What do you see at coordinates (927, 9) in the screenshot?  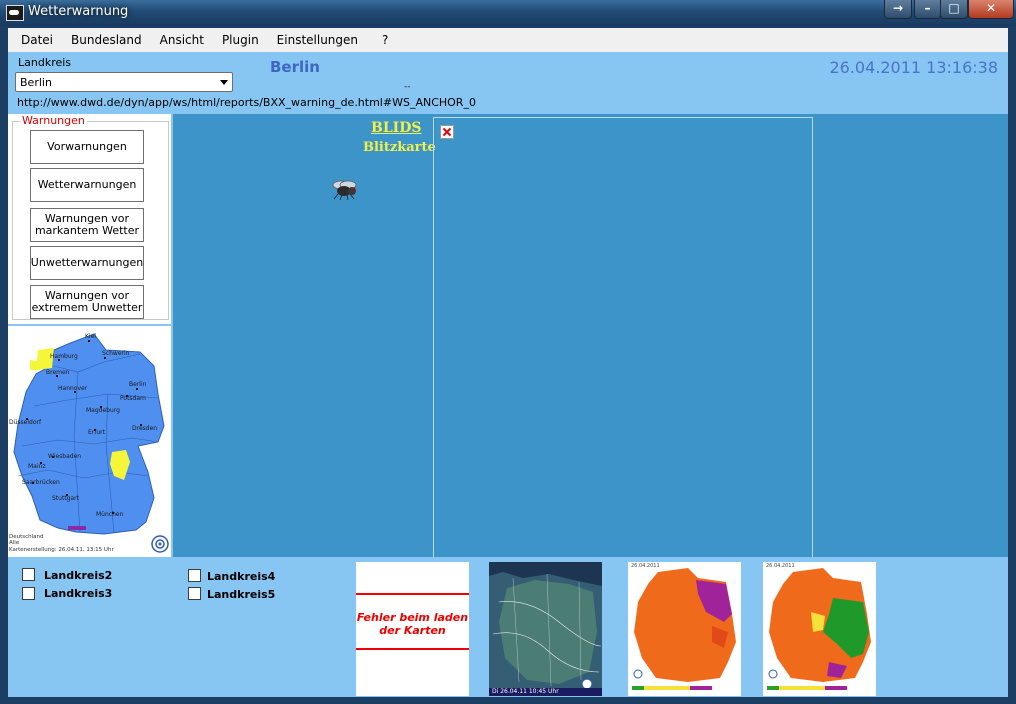 I see `minimize-button: –` at bounding box center [927, 9].